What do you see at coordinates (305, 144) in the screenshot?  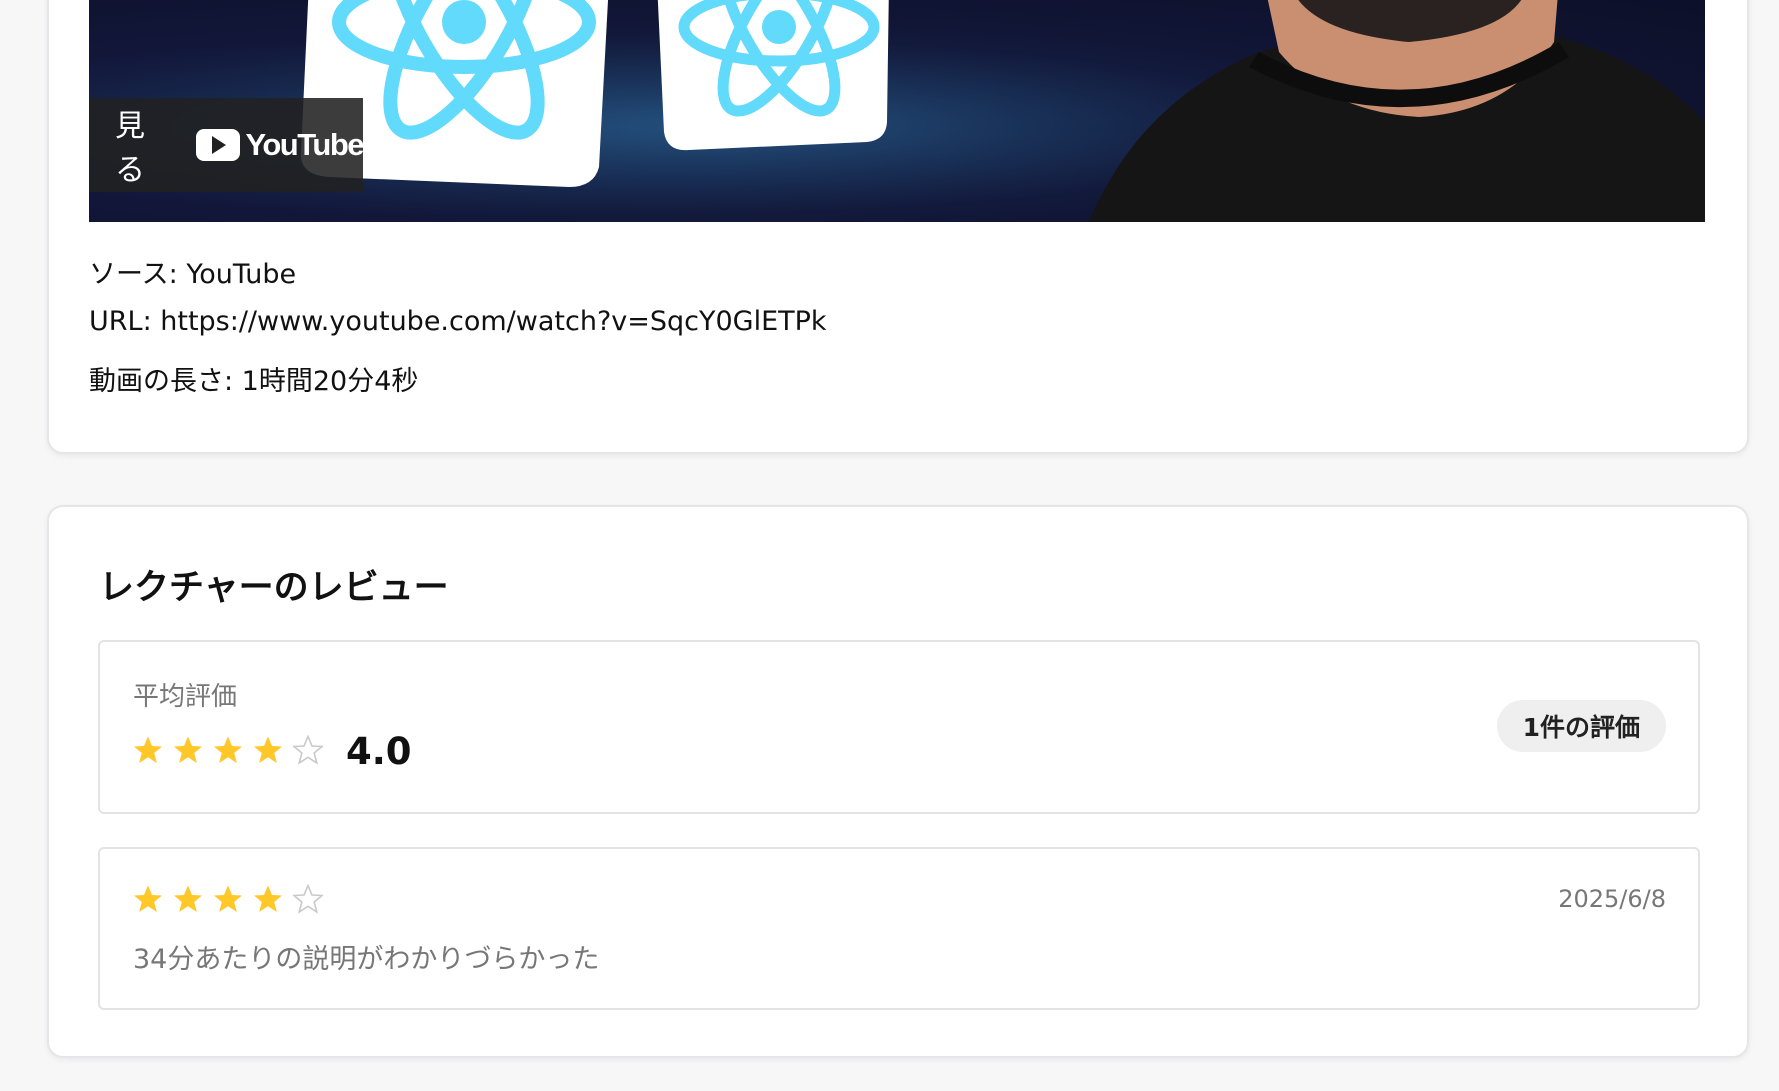 I see `youtube-logo-text: YouTube` at bounding box center [305, 144].